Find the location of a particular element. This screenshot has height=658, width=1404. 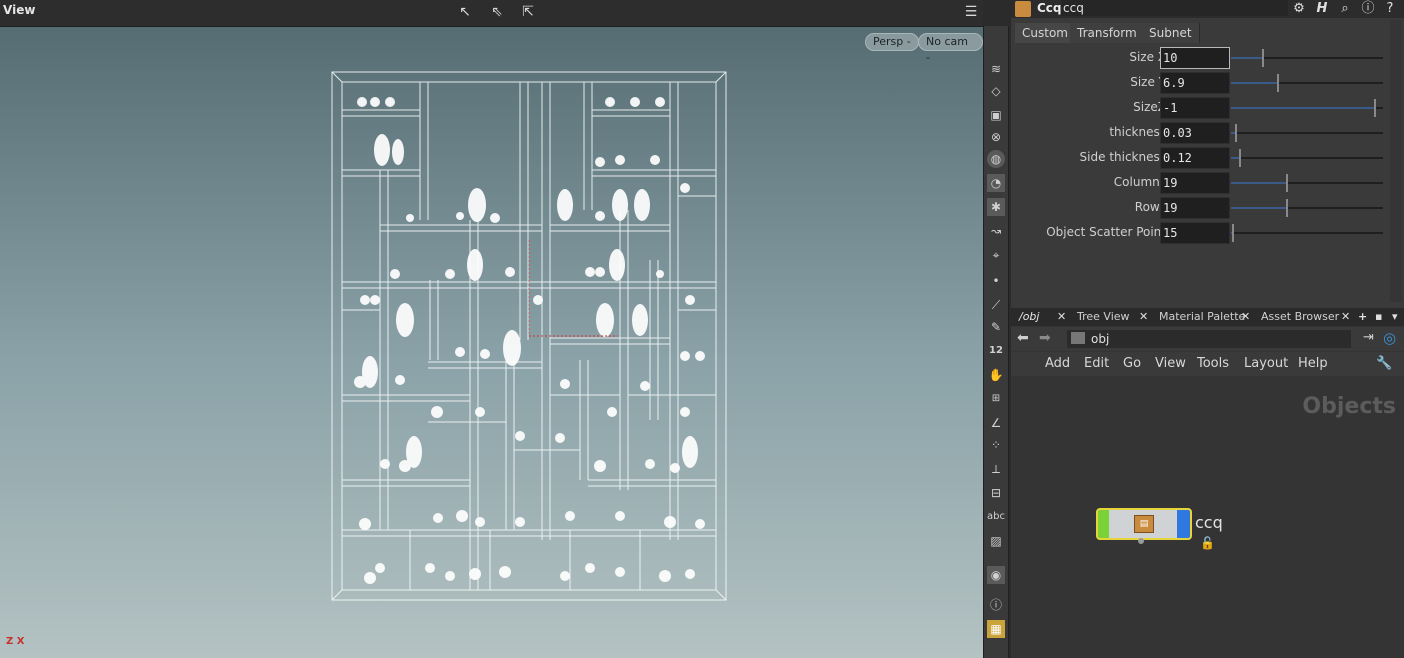

parameter-header: Ccq ccq ⚙ H ⌕ ⓘ ? is located at coordinates (1207, 9).